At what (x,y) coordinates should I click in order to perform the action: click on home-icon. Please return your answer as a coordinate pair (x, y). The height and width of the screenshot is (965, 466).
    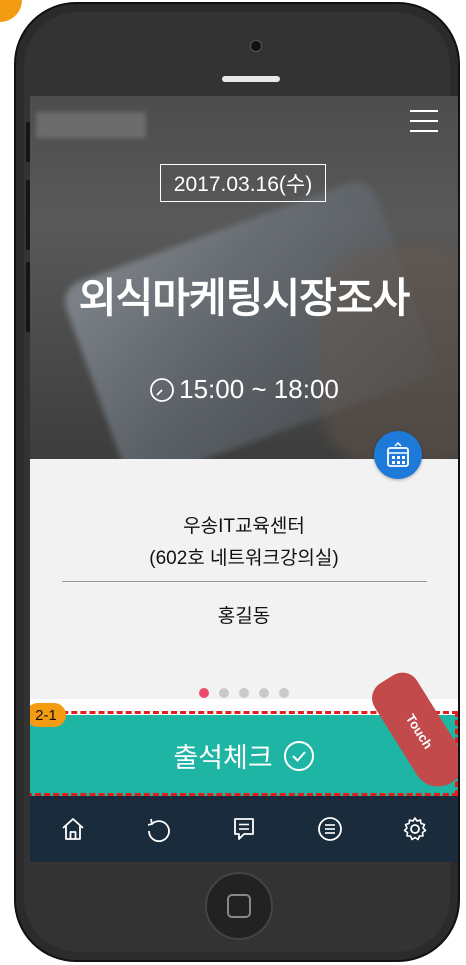
    Looking at the image, I should click on (73, 829).